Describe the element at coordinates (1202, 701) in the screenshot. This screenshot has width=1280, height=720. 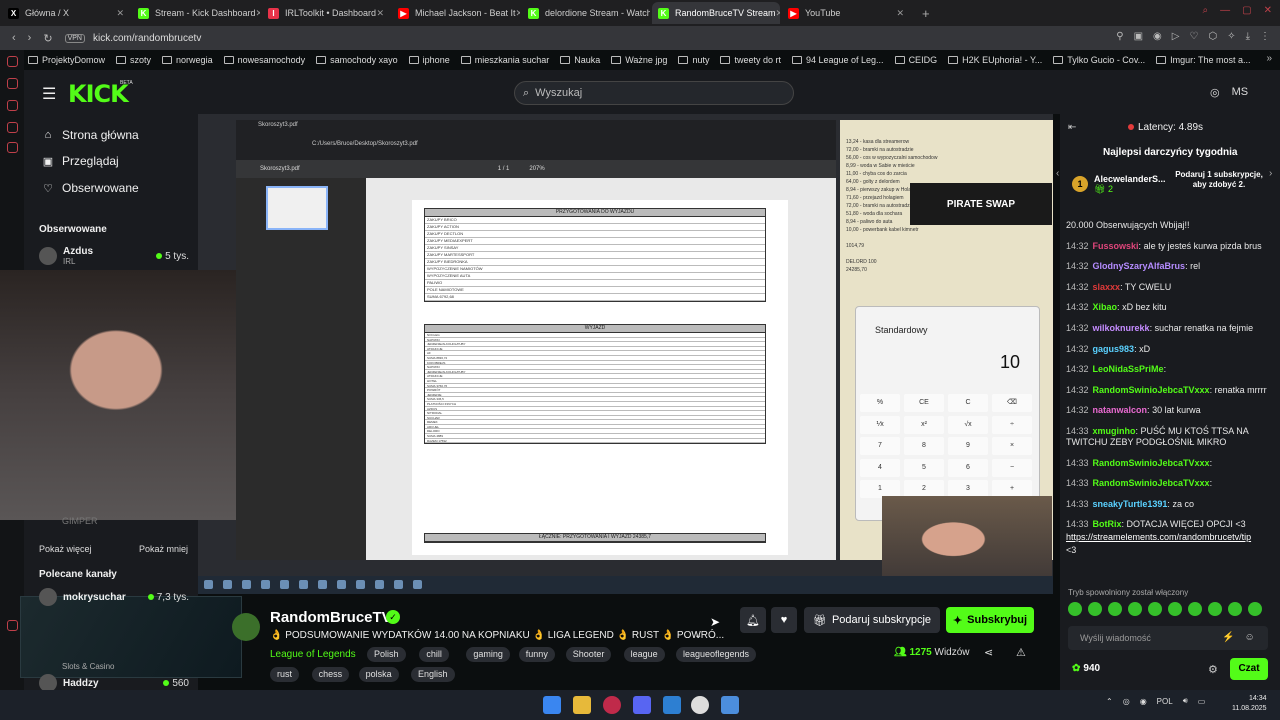
I see `battery-icon: ▭` at that location.